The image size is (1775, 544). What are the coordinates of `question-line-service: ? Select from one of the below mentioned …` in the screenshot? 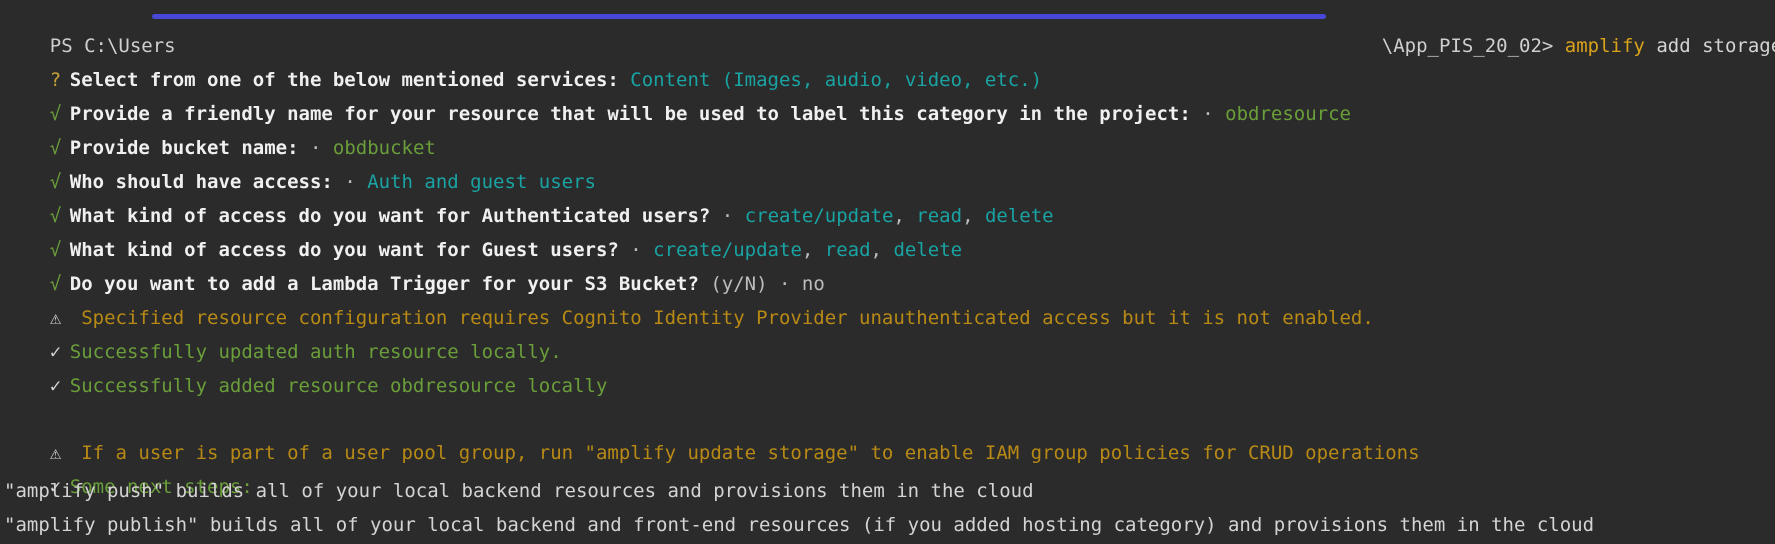 It's located at (523, 63).